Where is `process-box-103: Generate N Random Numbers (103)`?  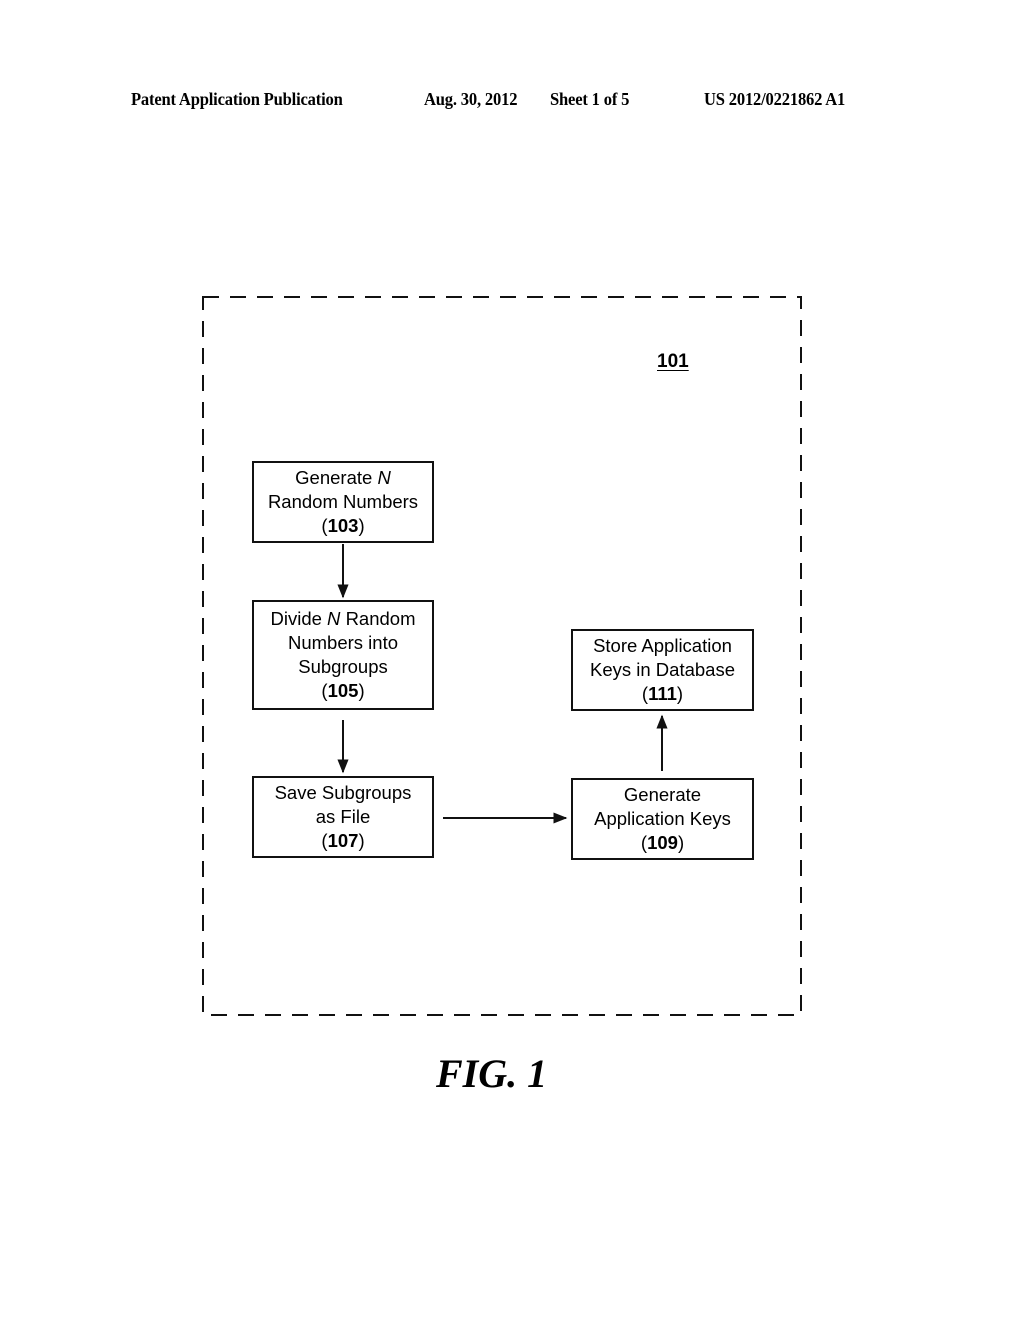 process-box-103: Generate N Random Numbers (103) is located at coordinates (343, 502).